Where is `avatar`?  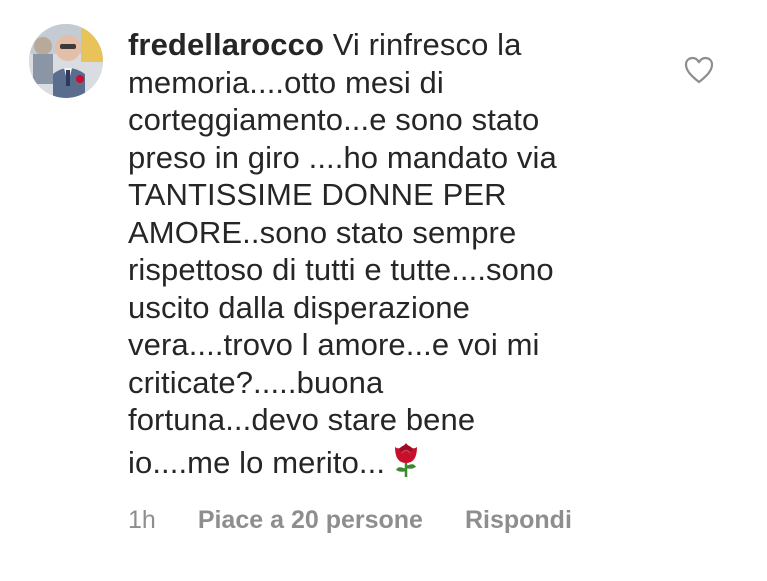 avatar is located at coordinates (66, 61).